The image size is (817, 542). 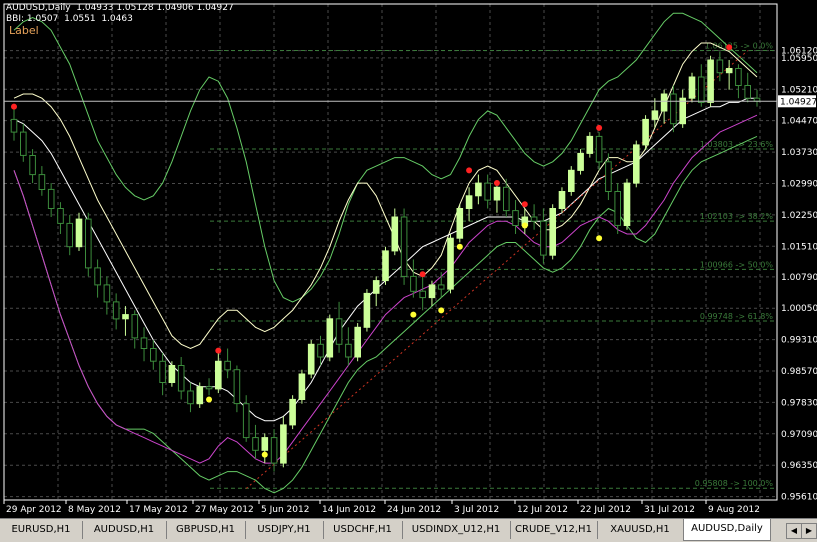 What do you see at coordinates (737, 216) in the screenshot?
I see `fib-level-label: 1.02103 -> 38.2%` at bounding box center [737, 216].